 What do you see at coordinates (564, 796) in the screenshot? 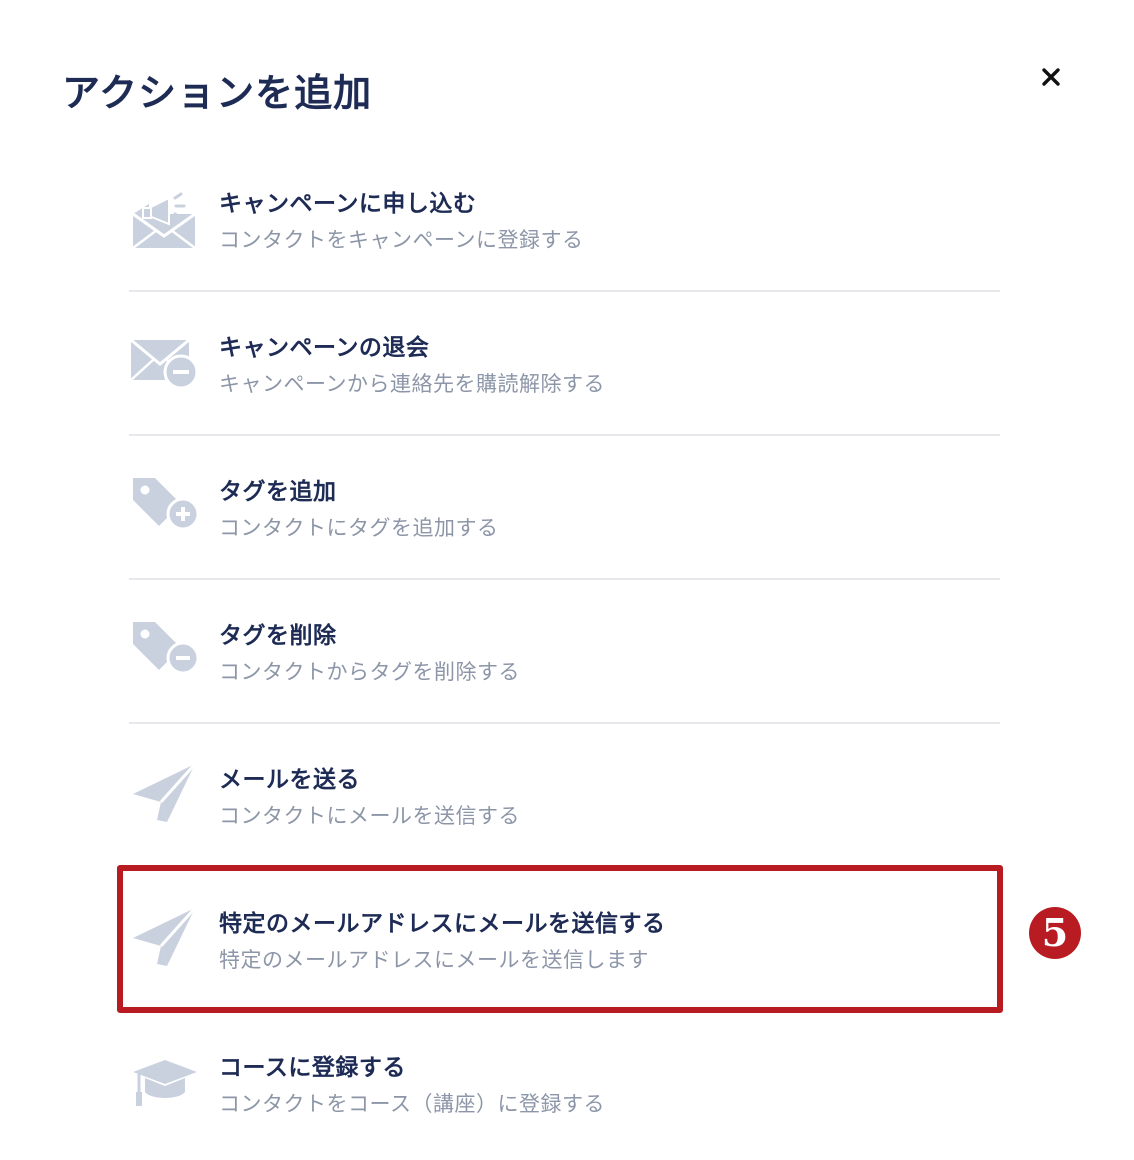
I see `action-item-send-email: メールを送る コンタクトにメールを送信する` at bounding box center [564, 796].